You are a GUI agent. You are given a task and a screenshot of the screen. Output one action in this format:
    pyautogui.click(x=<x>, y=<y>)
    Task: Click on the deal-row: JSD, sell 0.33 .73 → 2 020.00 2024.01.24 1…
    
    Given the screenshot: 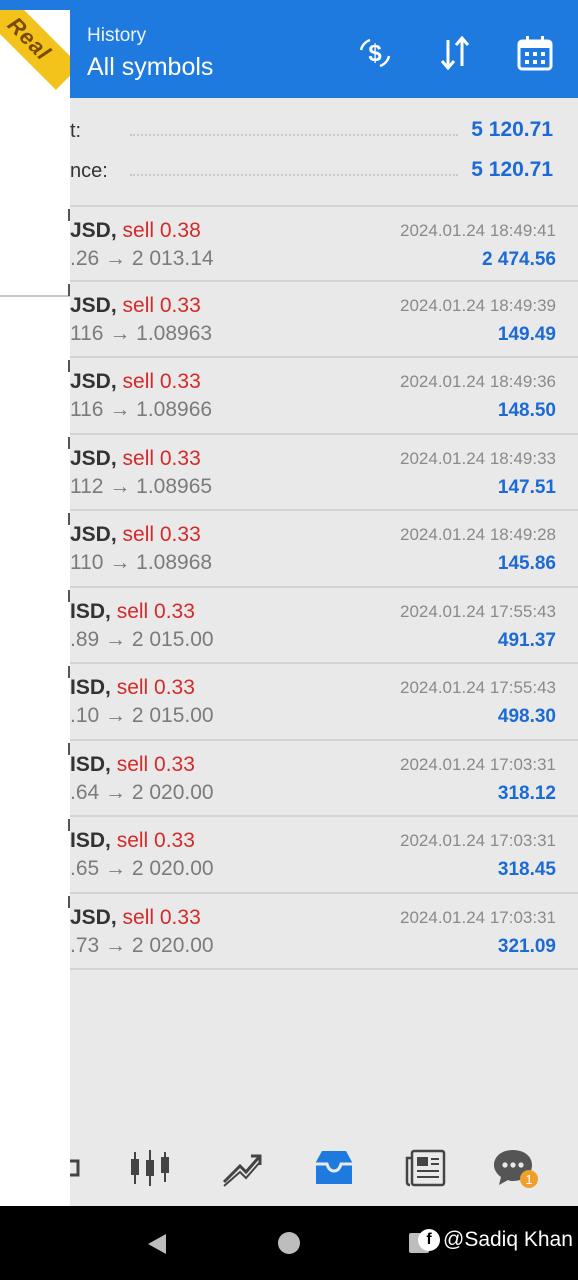 What is the action you would take?
    pyautogui.click(x=323, y=932)
    